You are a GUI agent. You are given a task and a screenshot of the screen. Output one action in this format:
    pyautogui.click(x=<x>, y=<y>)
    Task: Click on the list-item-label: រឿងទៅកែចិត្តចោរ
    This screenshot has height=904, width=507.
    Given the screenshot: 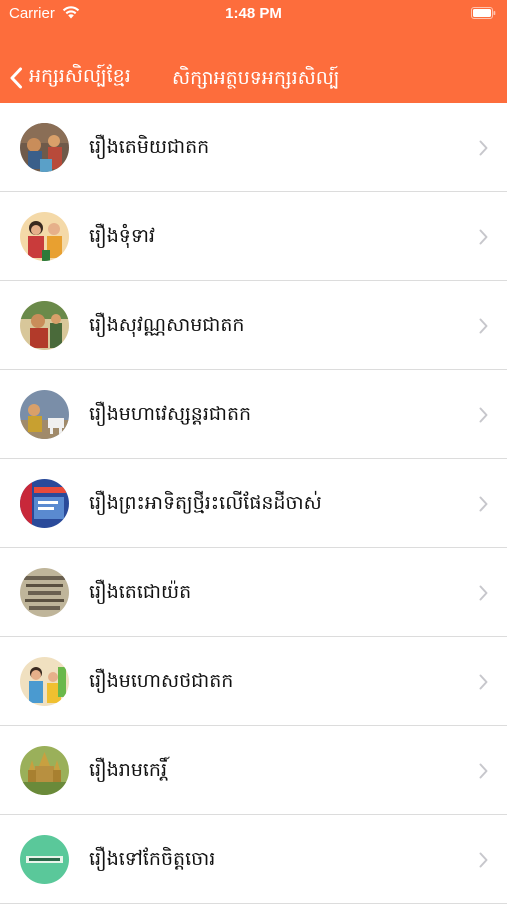 What is the action you would take?
    pyautogui.click(x=152, y=859)
    